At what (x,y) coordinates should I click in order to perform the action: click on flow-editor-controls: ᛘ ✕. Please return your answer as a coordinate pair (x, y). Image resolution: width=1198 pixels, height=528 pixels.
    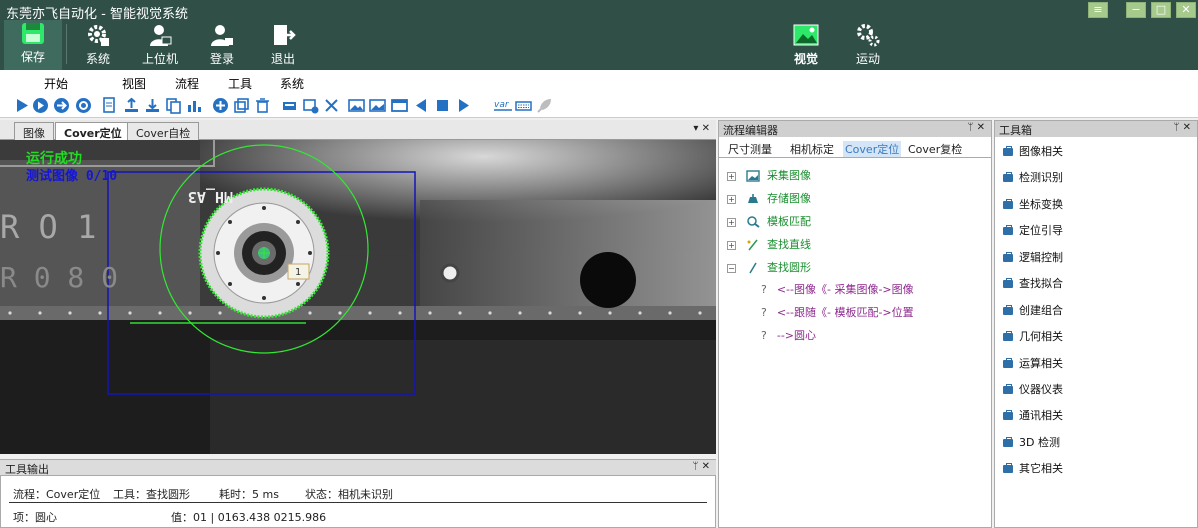
    Looking at the image, I should click on (976, 127).